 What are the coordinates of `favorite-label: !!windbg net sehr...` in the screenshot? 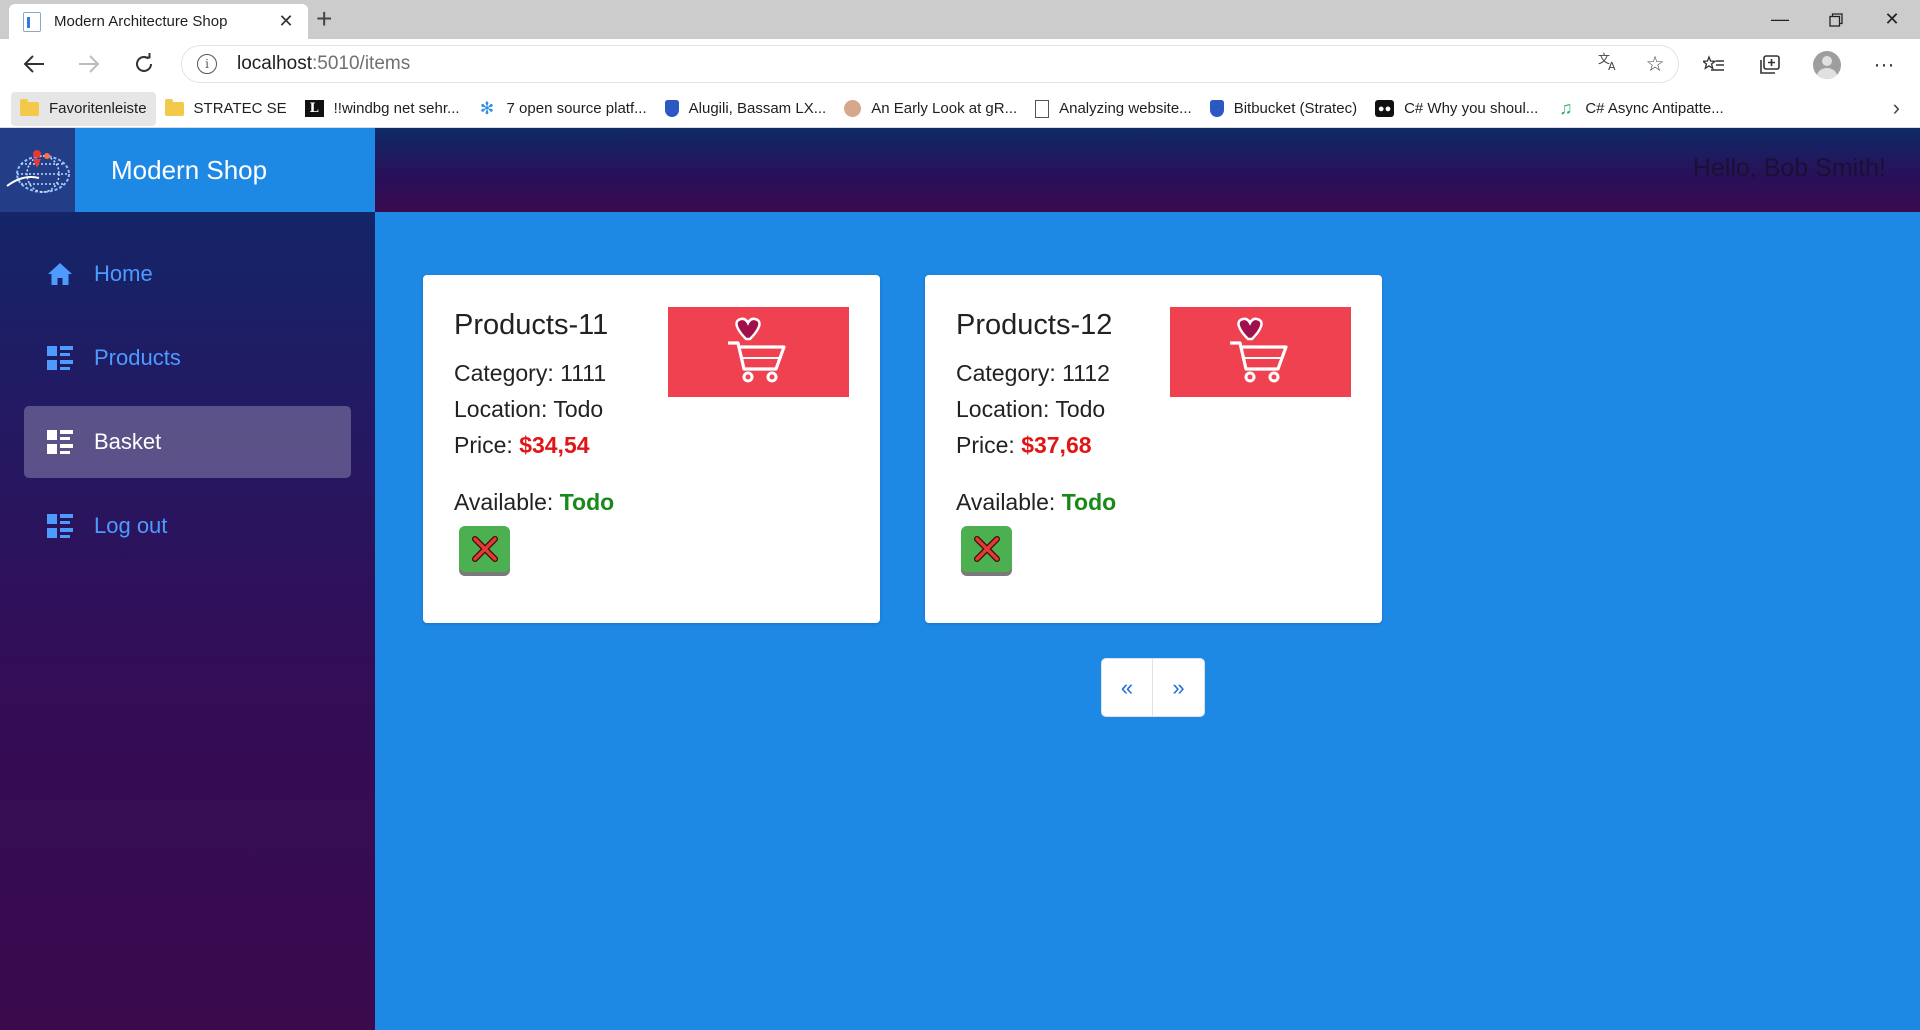 It's located at (396, 108).